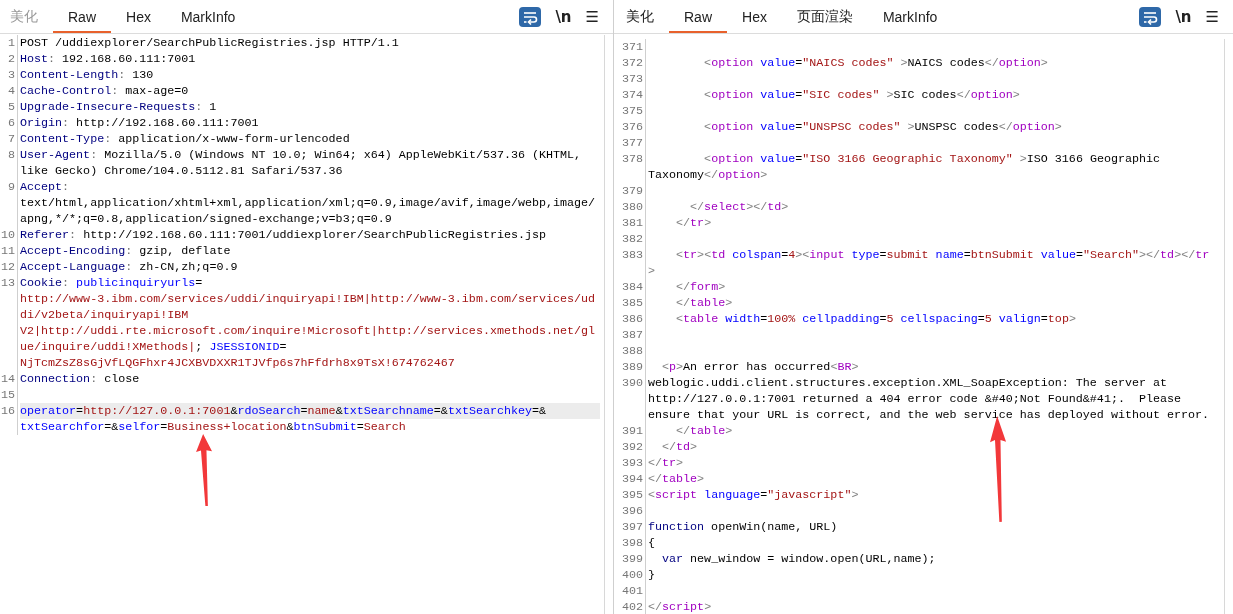 Image resolution: width=1233 pixels, height=614 pixels. I want to click on line-number: 381, so click(630, 223).